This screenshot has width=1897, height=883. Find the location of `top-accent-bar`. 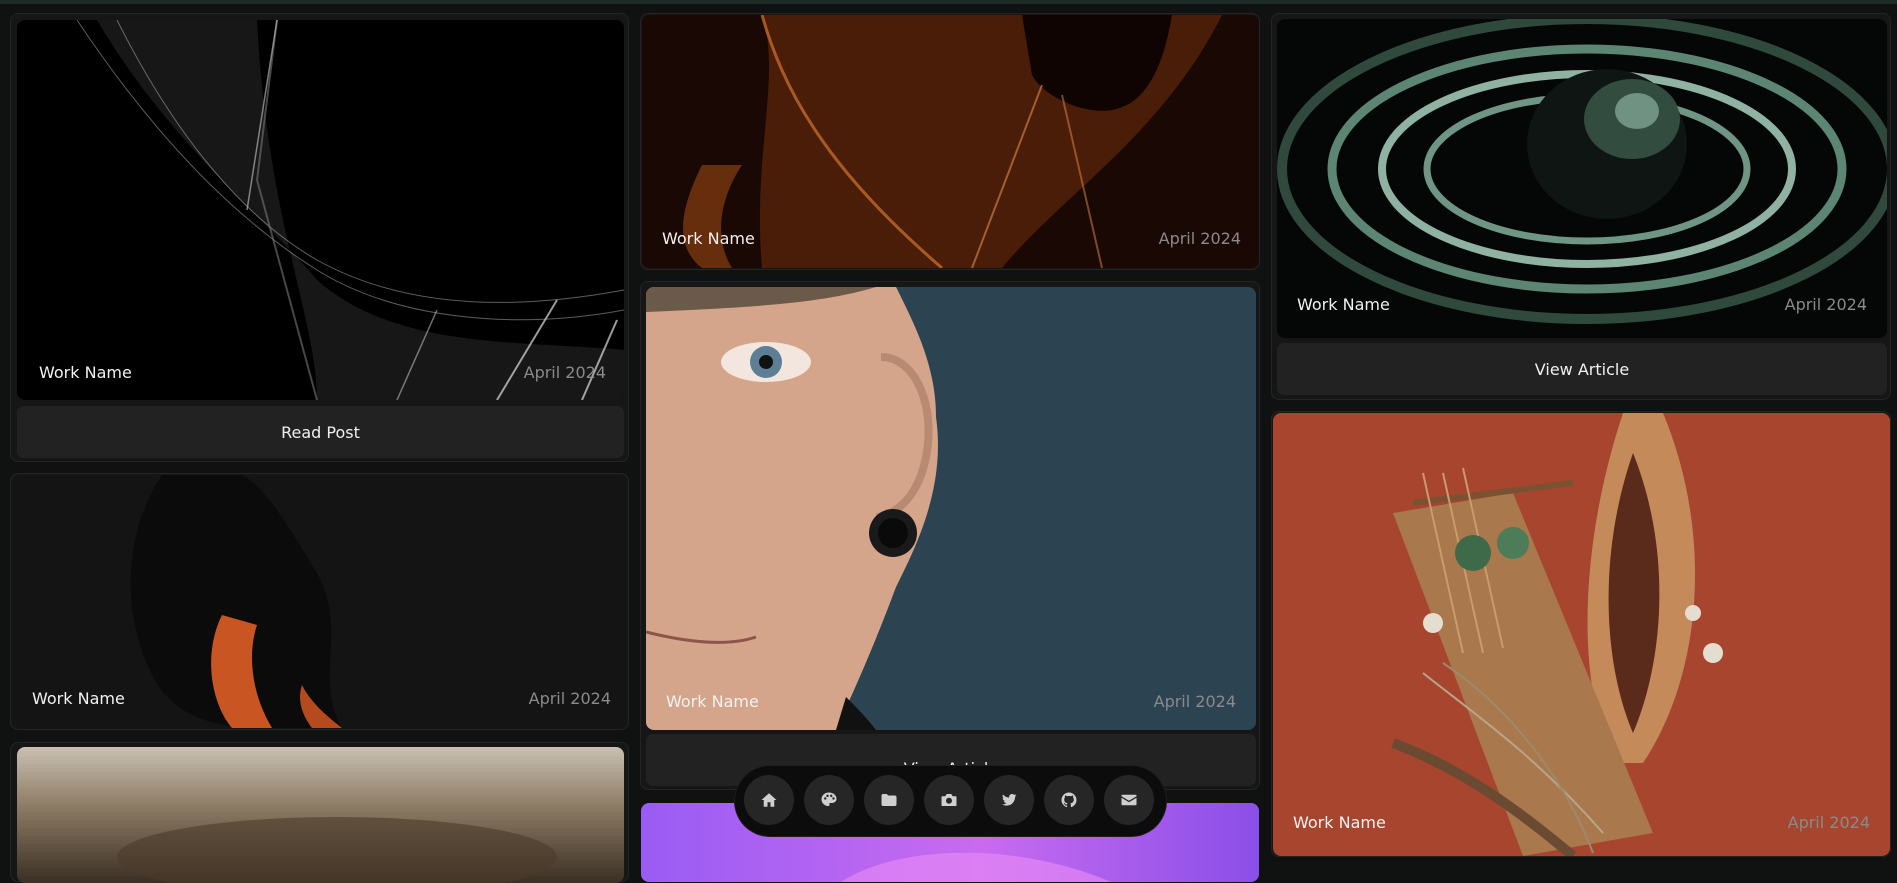

top-accent-bar is located at coordinates (948, 2).